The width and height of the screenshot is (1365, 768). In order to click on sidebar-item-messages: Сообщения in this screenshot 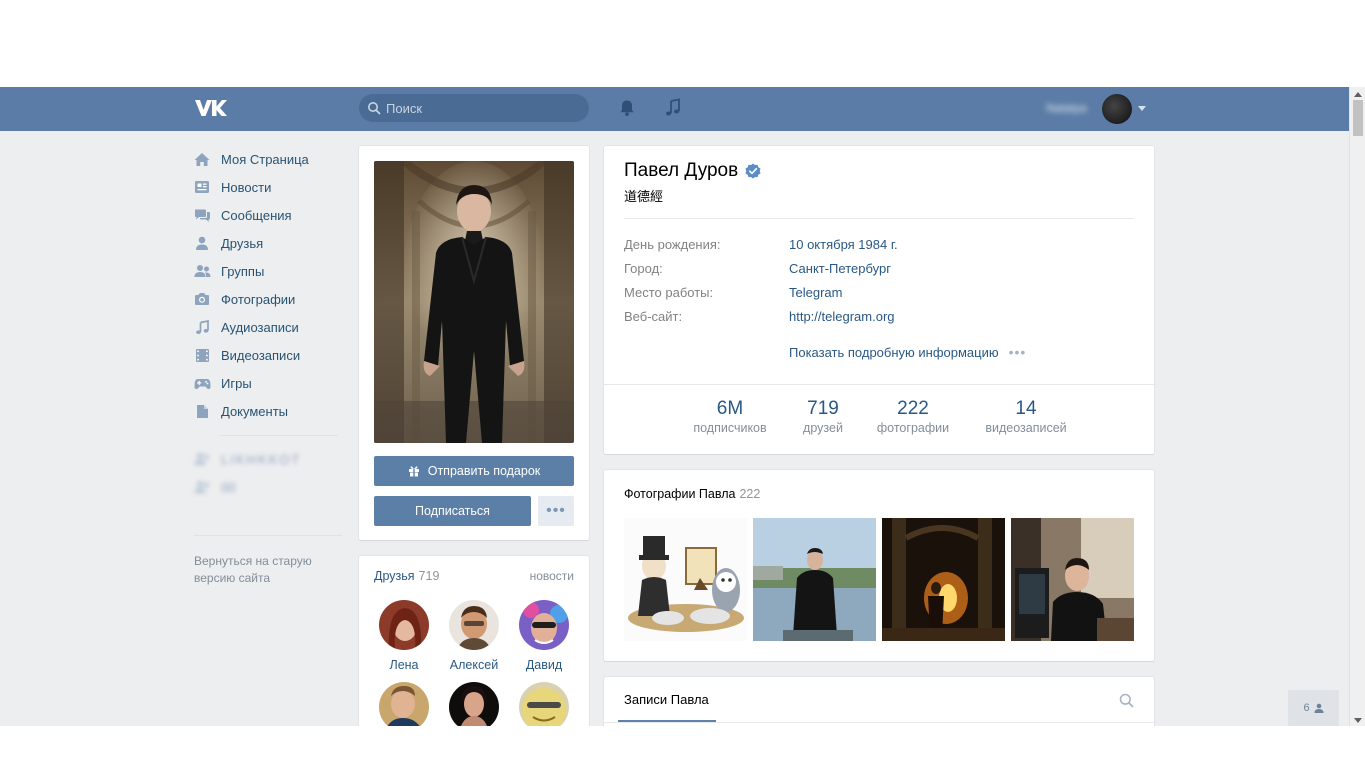, I will do `click(268, 215)`.